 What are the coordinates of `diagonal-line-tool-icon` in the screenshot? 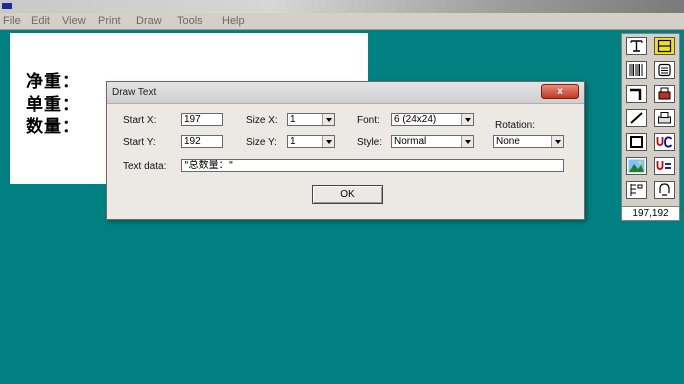 It's located at (636, 118).